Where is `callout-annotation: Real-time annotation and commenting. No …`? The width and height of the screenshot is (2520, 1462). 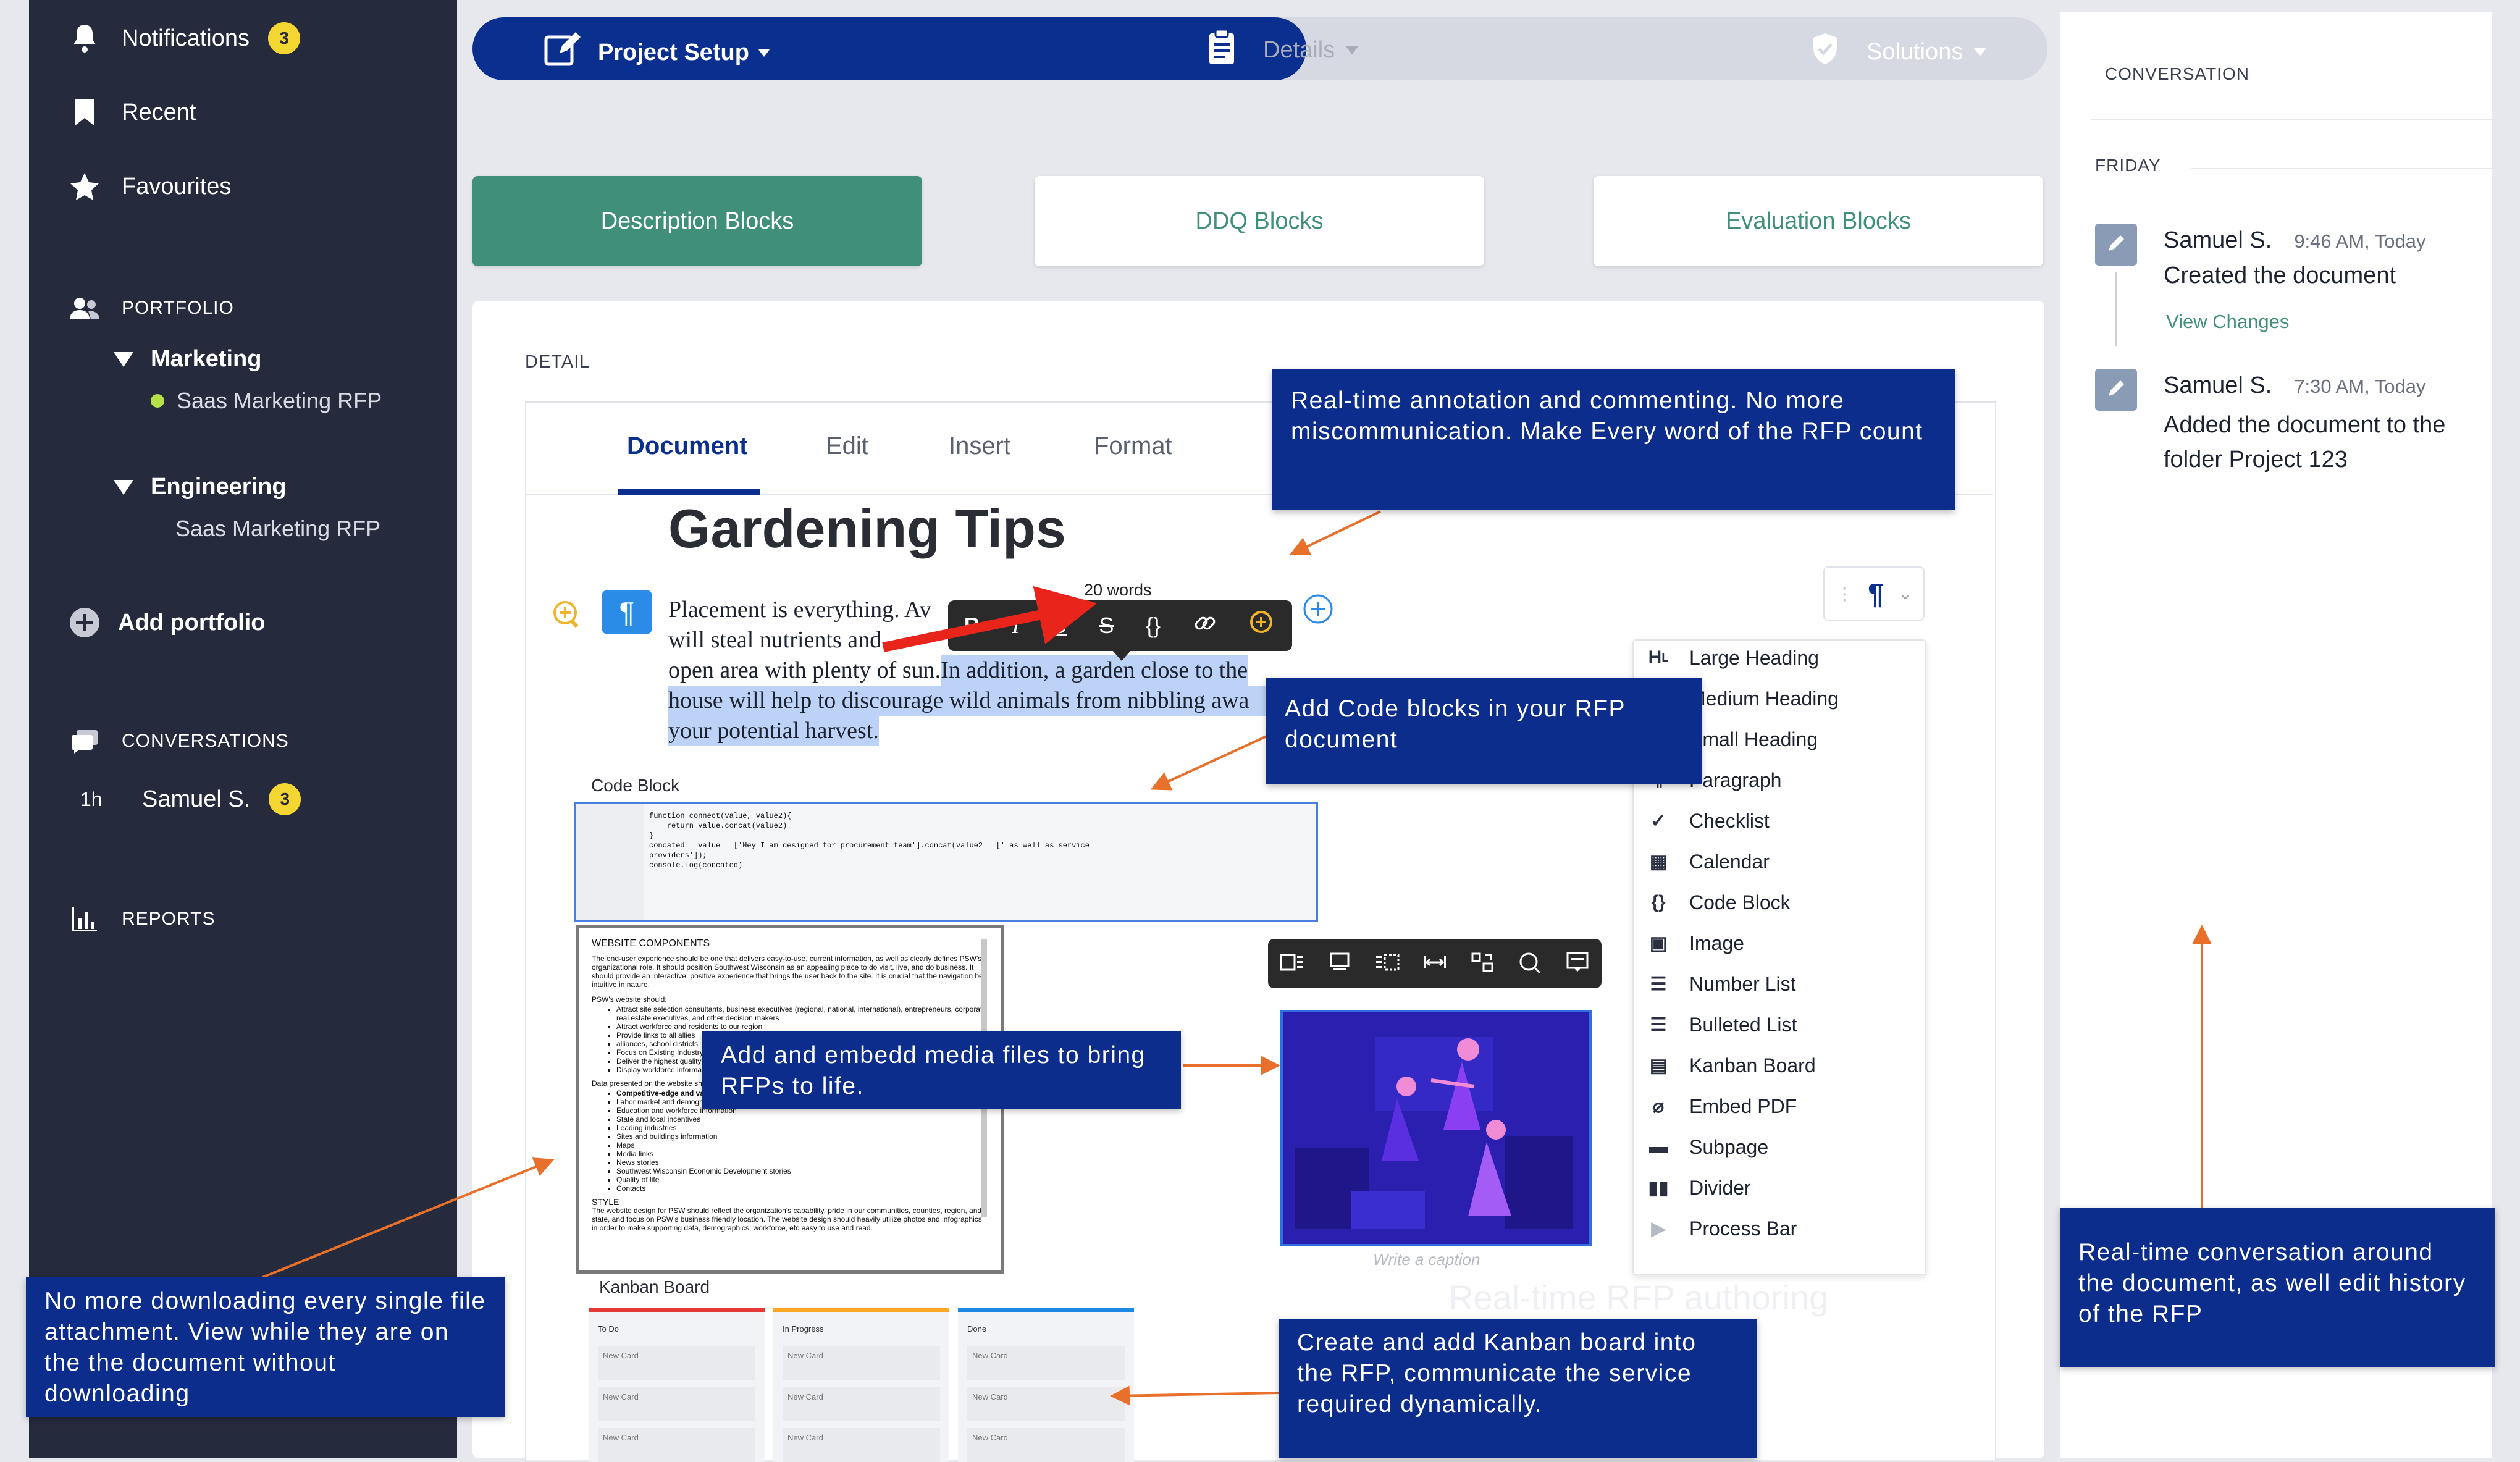
callout-annotation: Real-time annotation and commenting. No … is located at coordinates (1614, 439).